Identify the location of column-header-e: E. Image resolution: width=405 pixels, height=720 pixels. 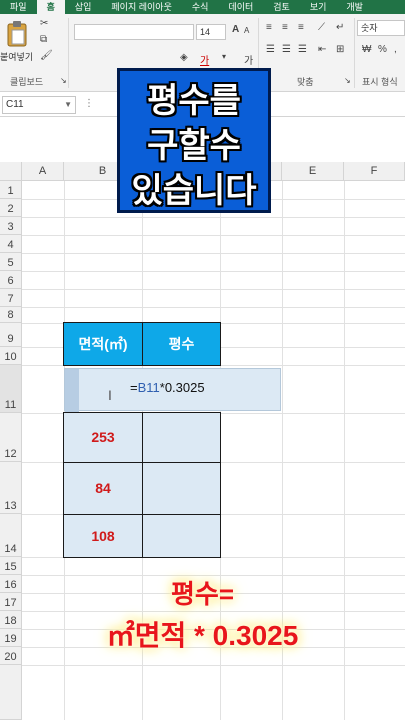
(313, 171).